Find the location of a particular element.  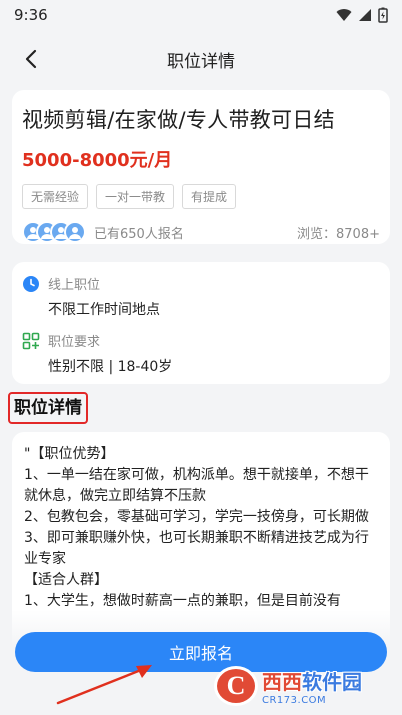

signal-icon is located at coordinates (365, 15).